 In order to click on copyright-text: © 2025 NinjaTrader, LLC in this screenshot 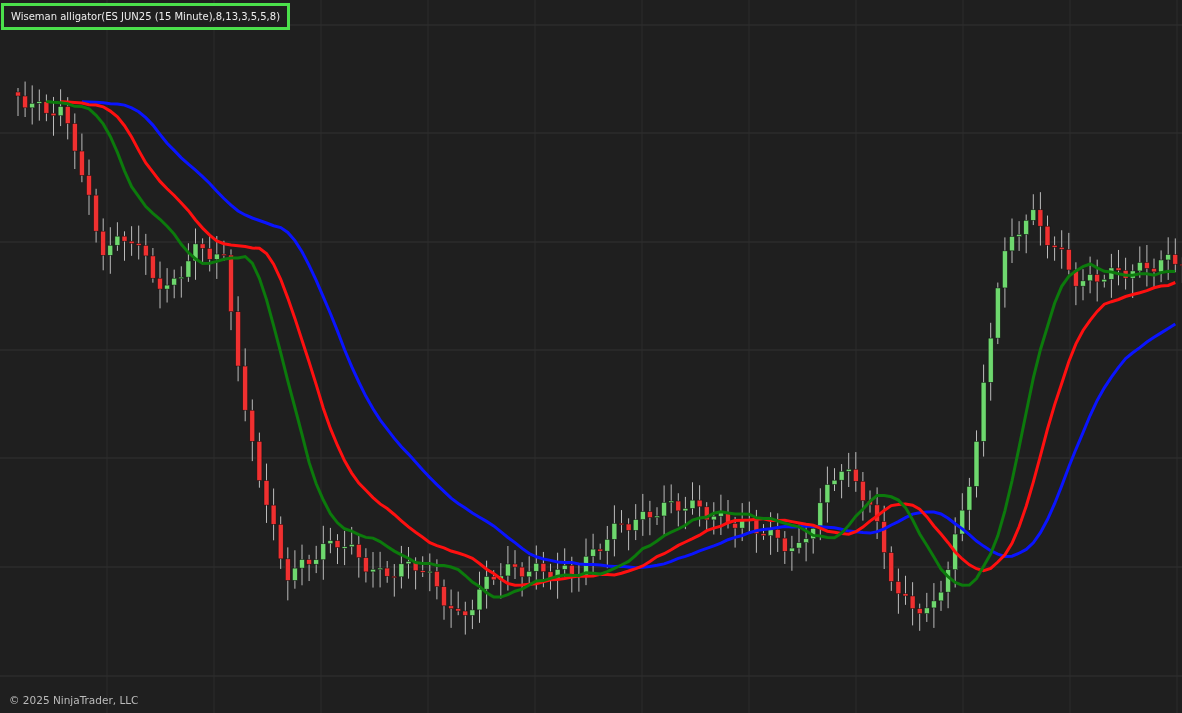, I will do `click(74, 700)`.